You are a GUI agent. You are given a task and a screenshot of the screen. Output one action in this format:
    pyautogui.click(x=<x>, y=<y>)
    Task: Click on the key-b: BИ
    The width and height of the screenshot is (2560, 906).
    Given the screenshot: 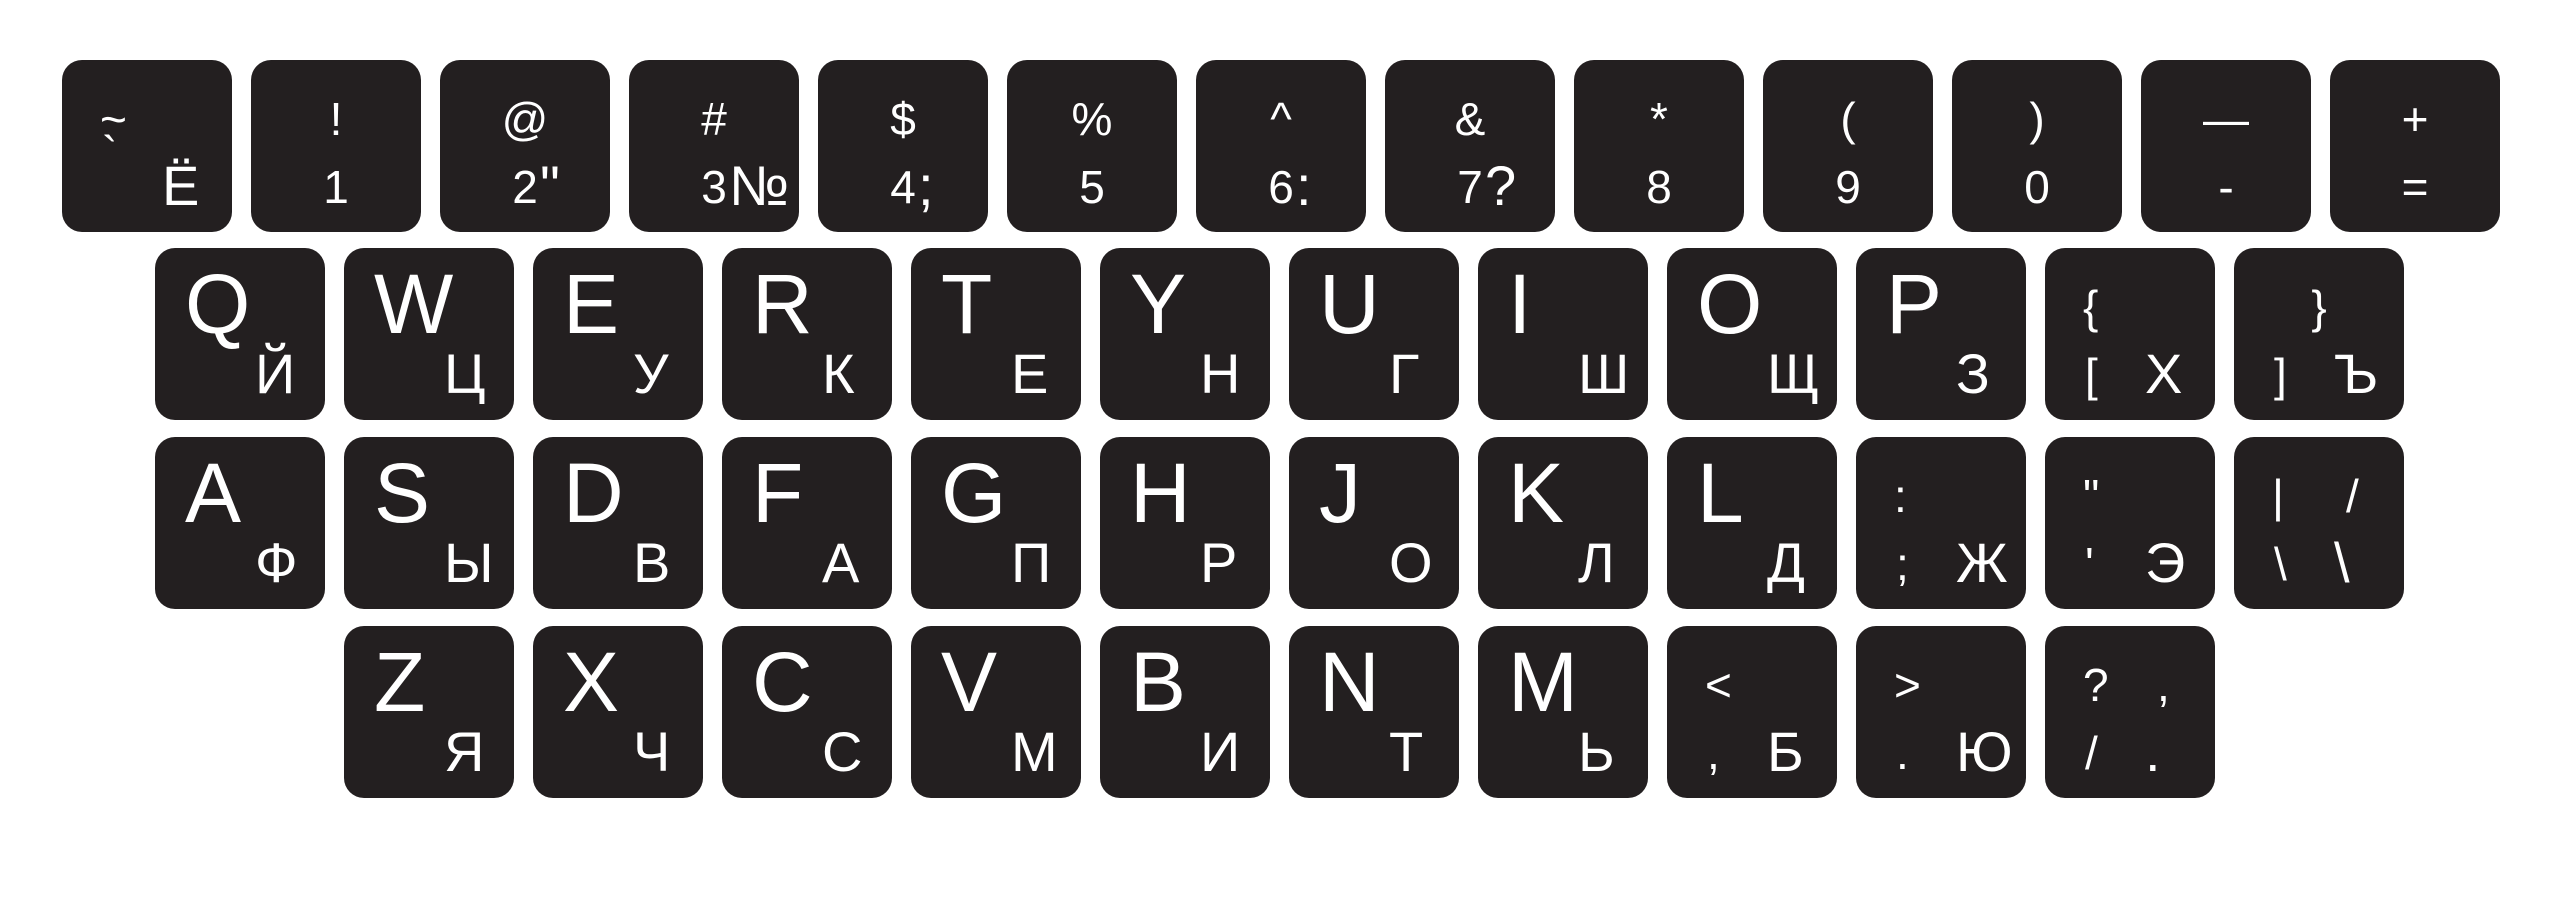 What is the action you would take?
    pyautogui.click(x=1185, y=712)
    